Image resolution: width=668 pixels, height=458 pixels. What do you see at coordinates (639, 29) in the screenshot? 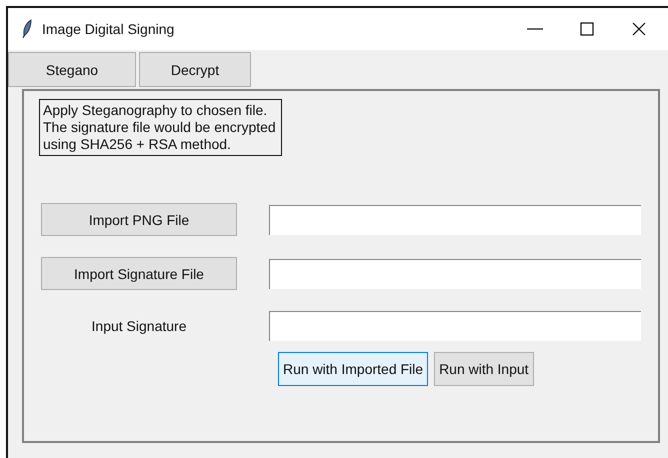
I see `close-icon` at bounding box center [639, 29].